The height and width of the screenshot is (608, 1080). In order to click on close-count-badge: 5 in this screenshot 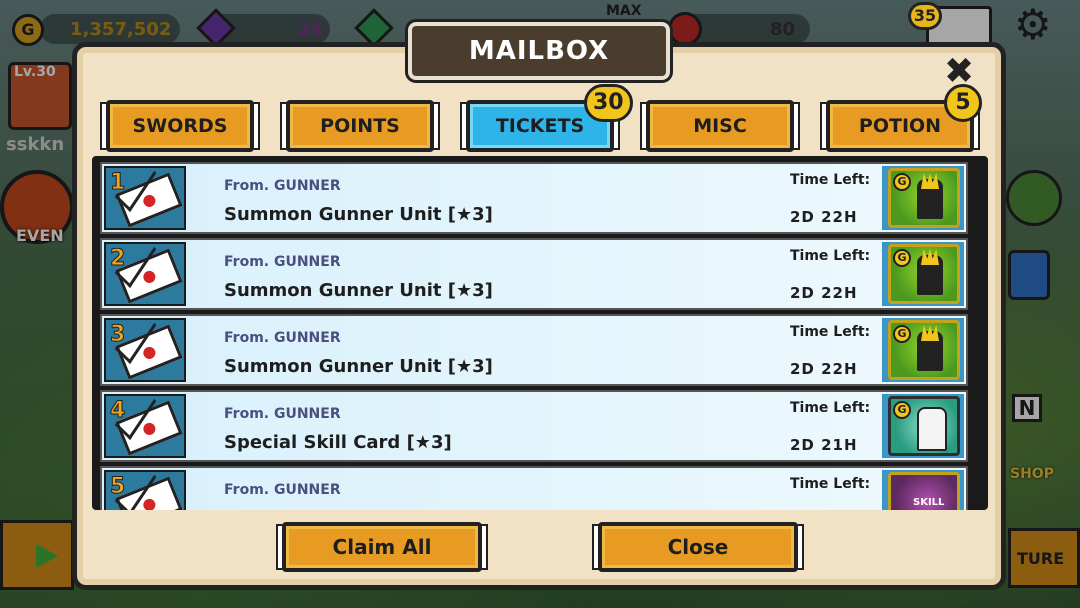, I will do `click(963, 103)`.